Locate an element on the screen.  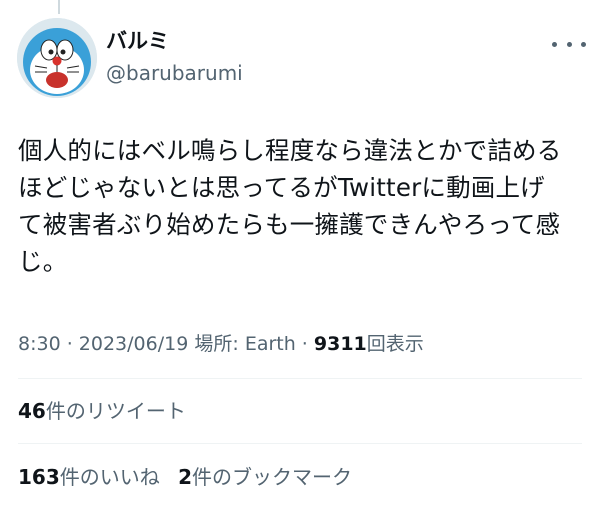
tweet-text-line: 個人的にはベル鳴らし程度なら違法とかで詰める is located at coordinates (290, 150).